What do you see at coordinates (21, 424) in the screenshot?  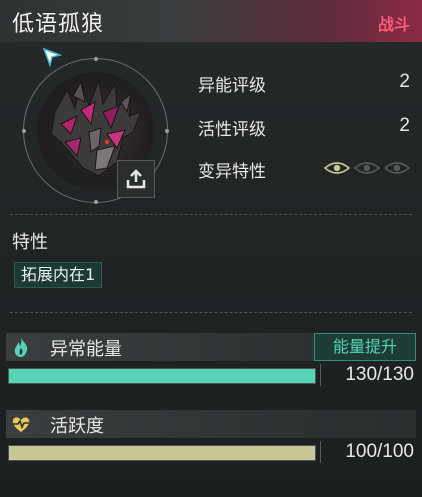 I see `heart-pulse-icon` at bounding box center [21, 424].